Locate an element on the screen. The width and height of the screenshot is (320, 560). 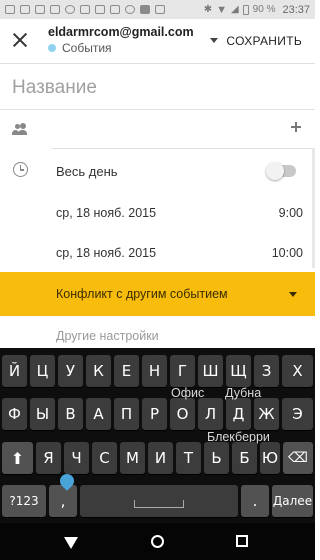
start-time: 9:00 is located at coordinates (291, 213).